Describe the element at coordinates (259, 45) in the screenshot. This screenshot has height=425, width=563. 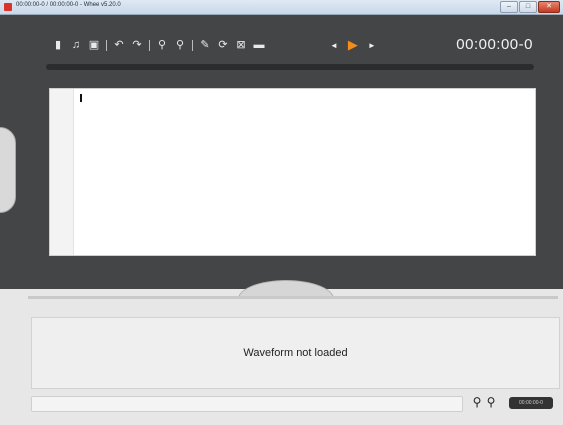
I see `keyboard-icon: ▬` at that location.